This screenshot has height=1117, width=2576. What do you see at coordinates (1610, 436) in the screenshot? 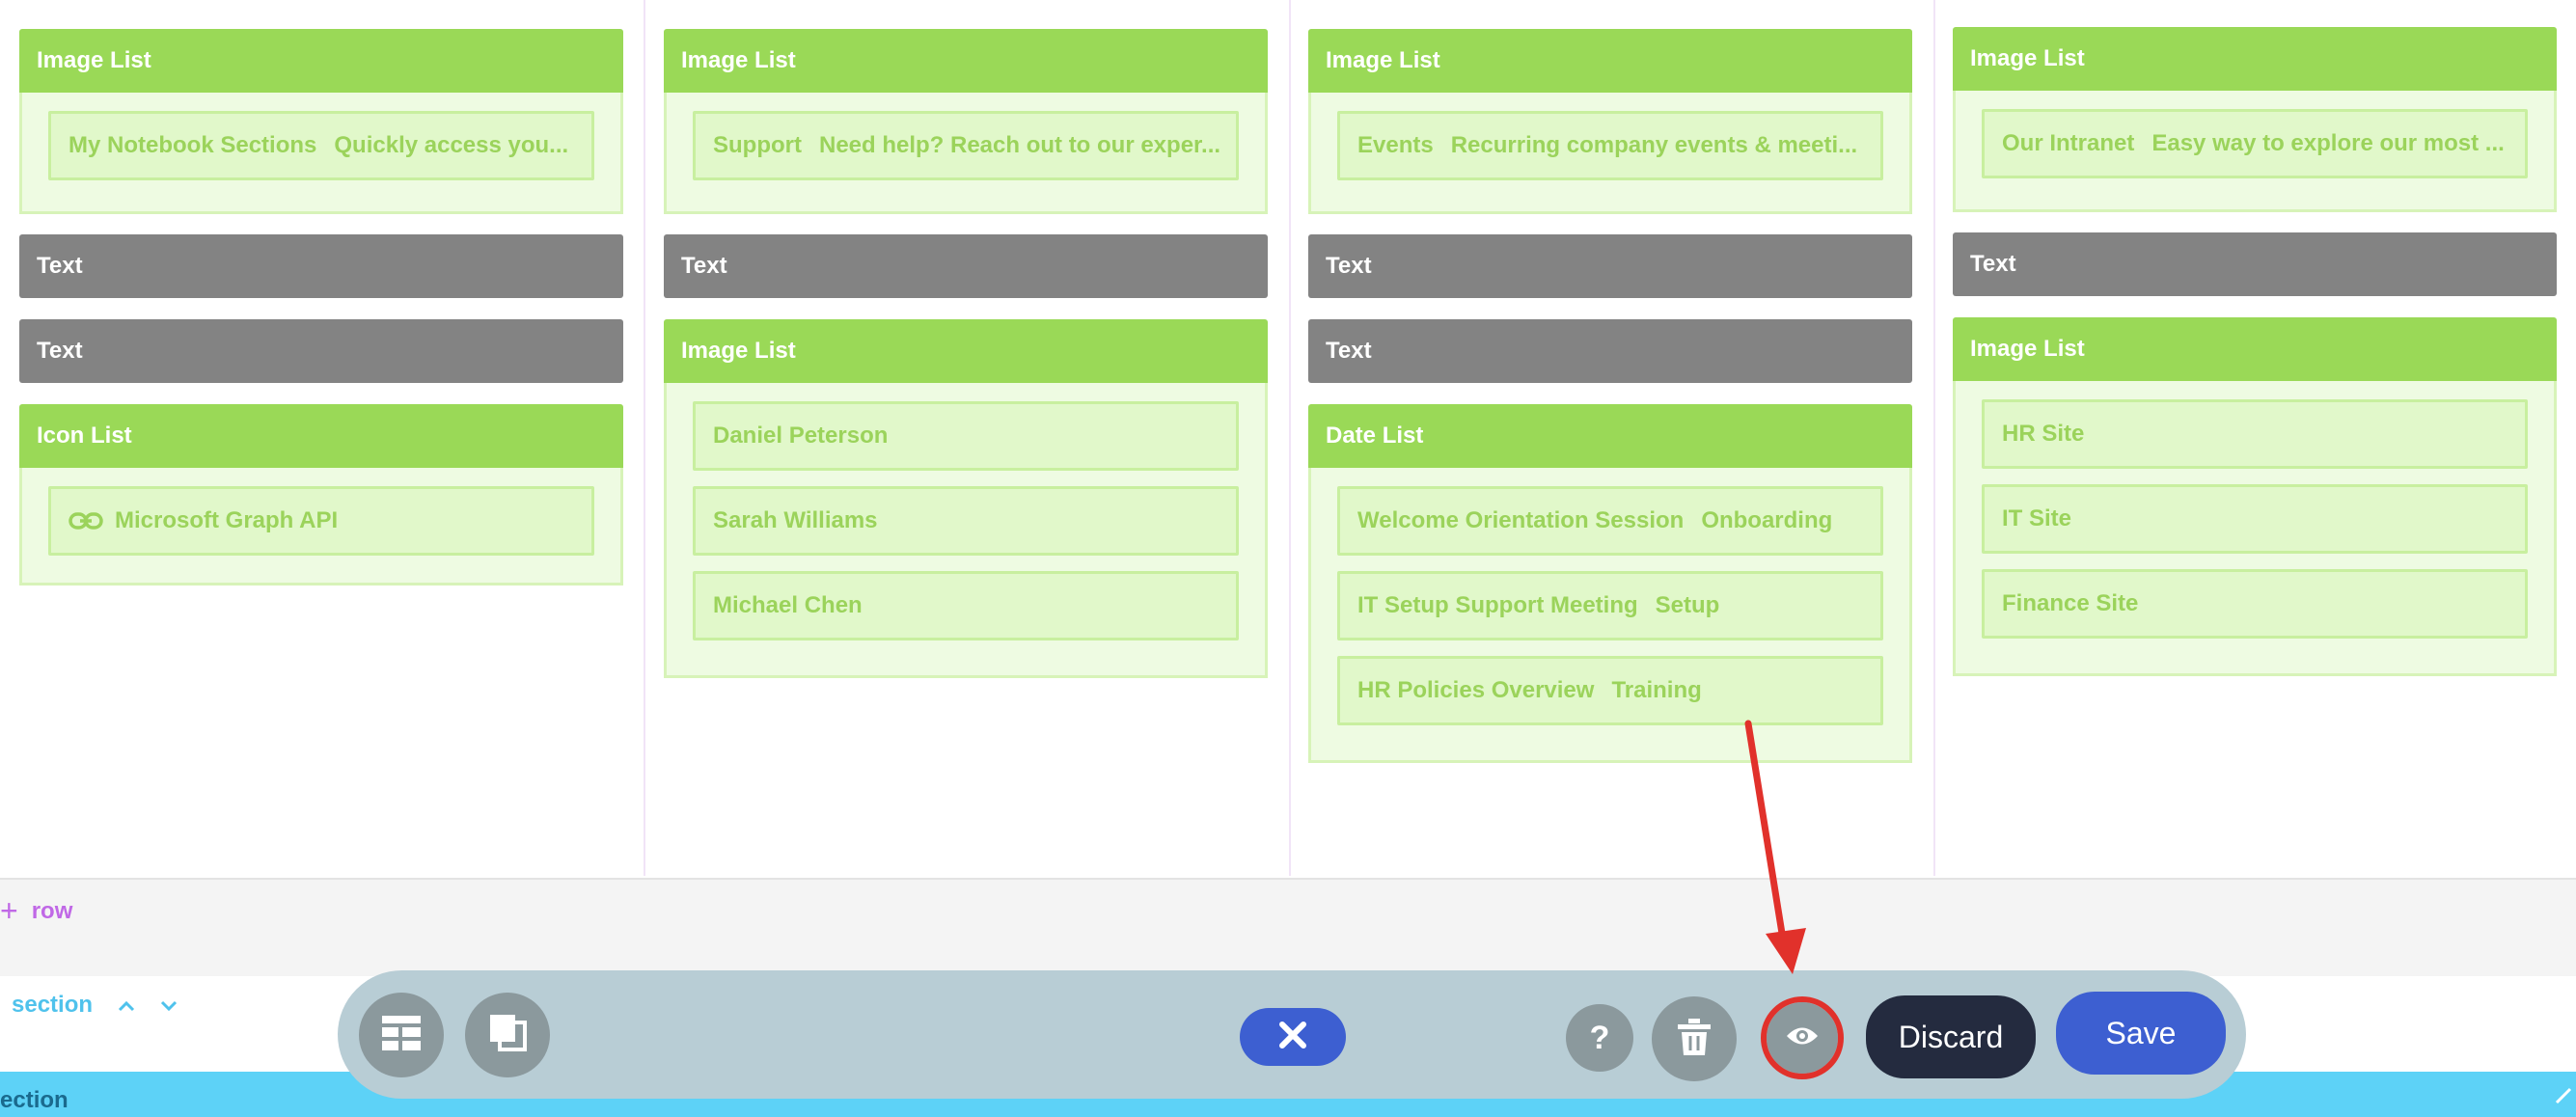
I see `widget-title: Date List` at bounding box center [1610, 436].